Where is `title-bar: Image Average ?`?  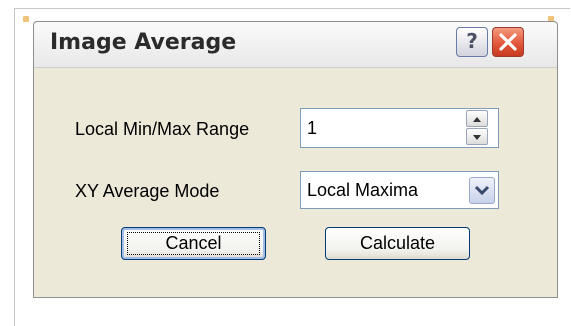
title-bar: Image Average ? is located at coordinates (295, 45).